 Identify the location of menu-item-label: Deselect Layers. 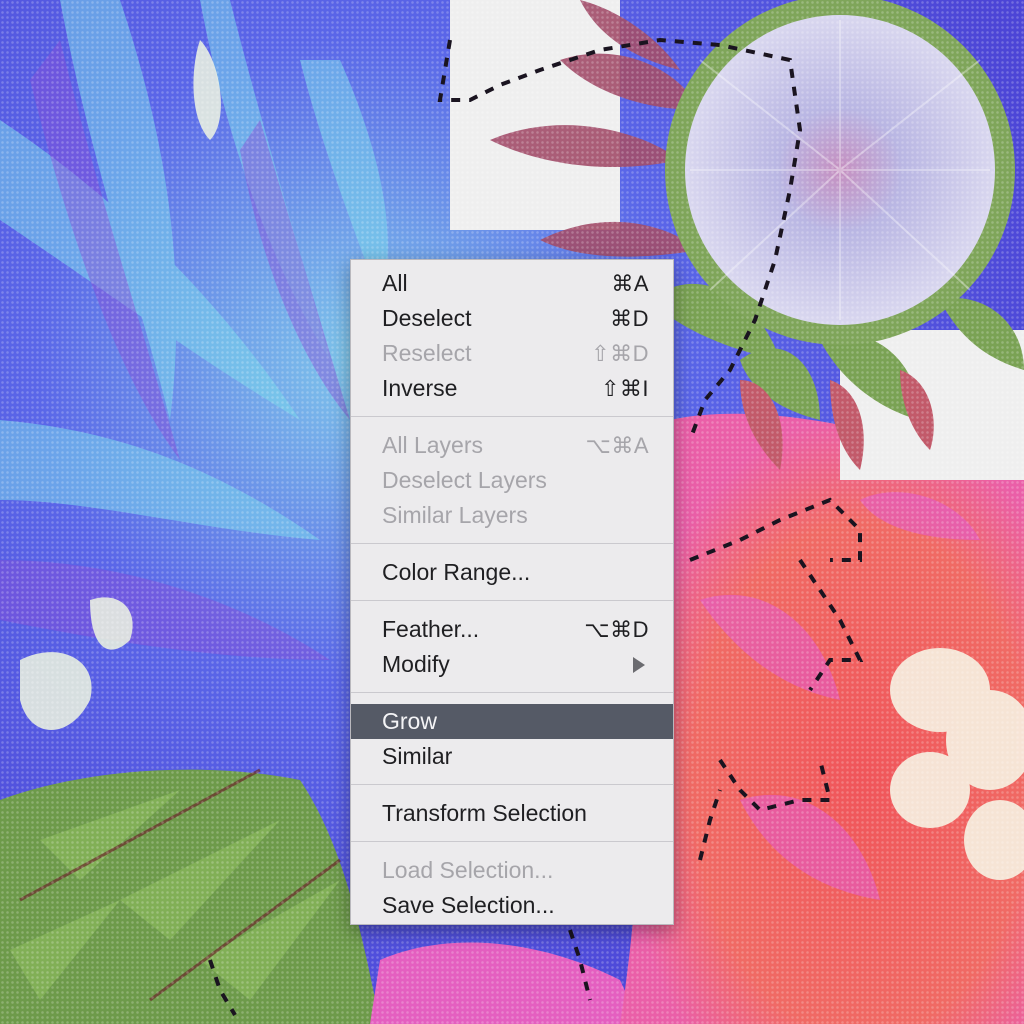
(464, 480).